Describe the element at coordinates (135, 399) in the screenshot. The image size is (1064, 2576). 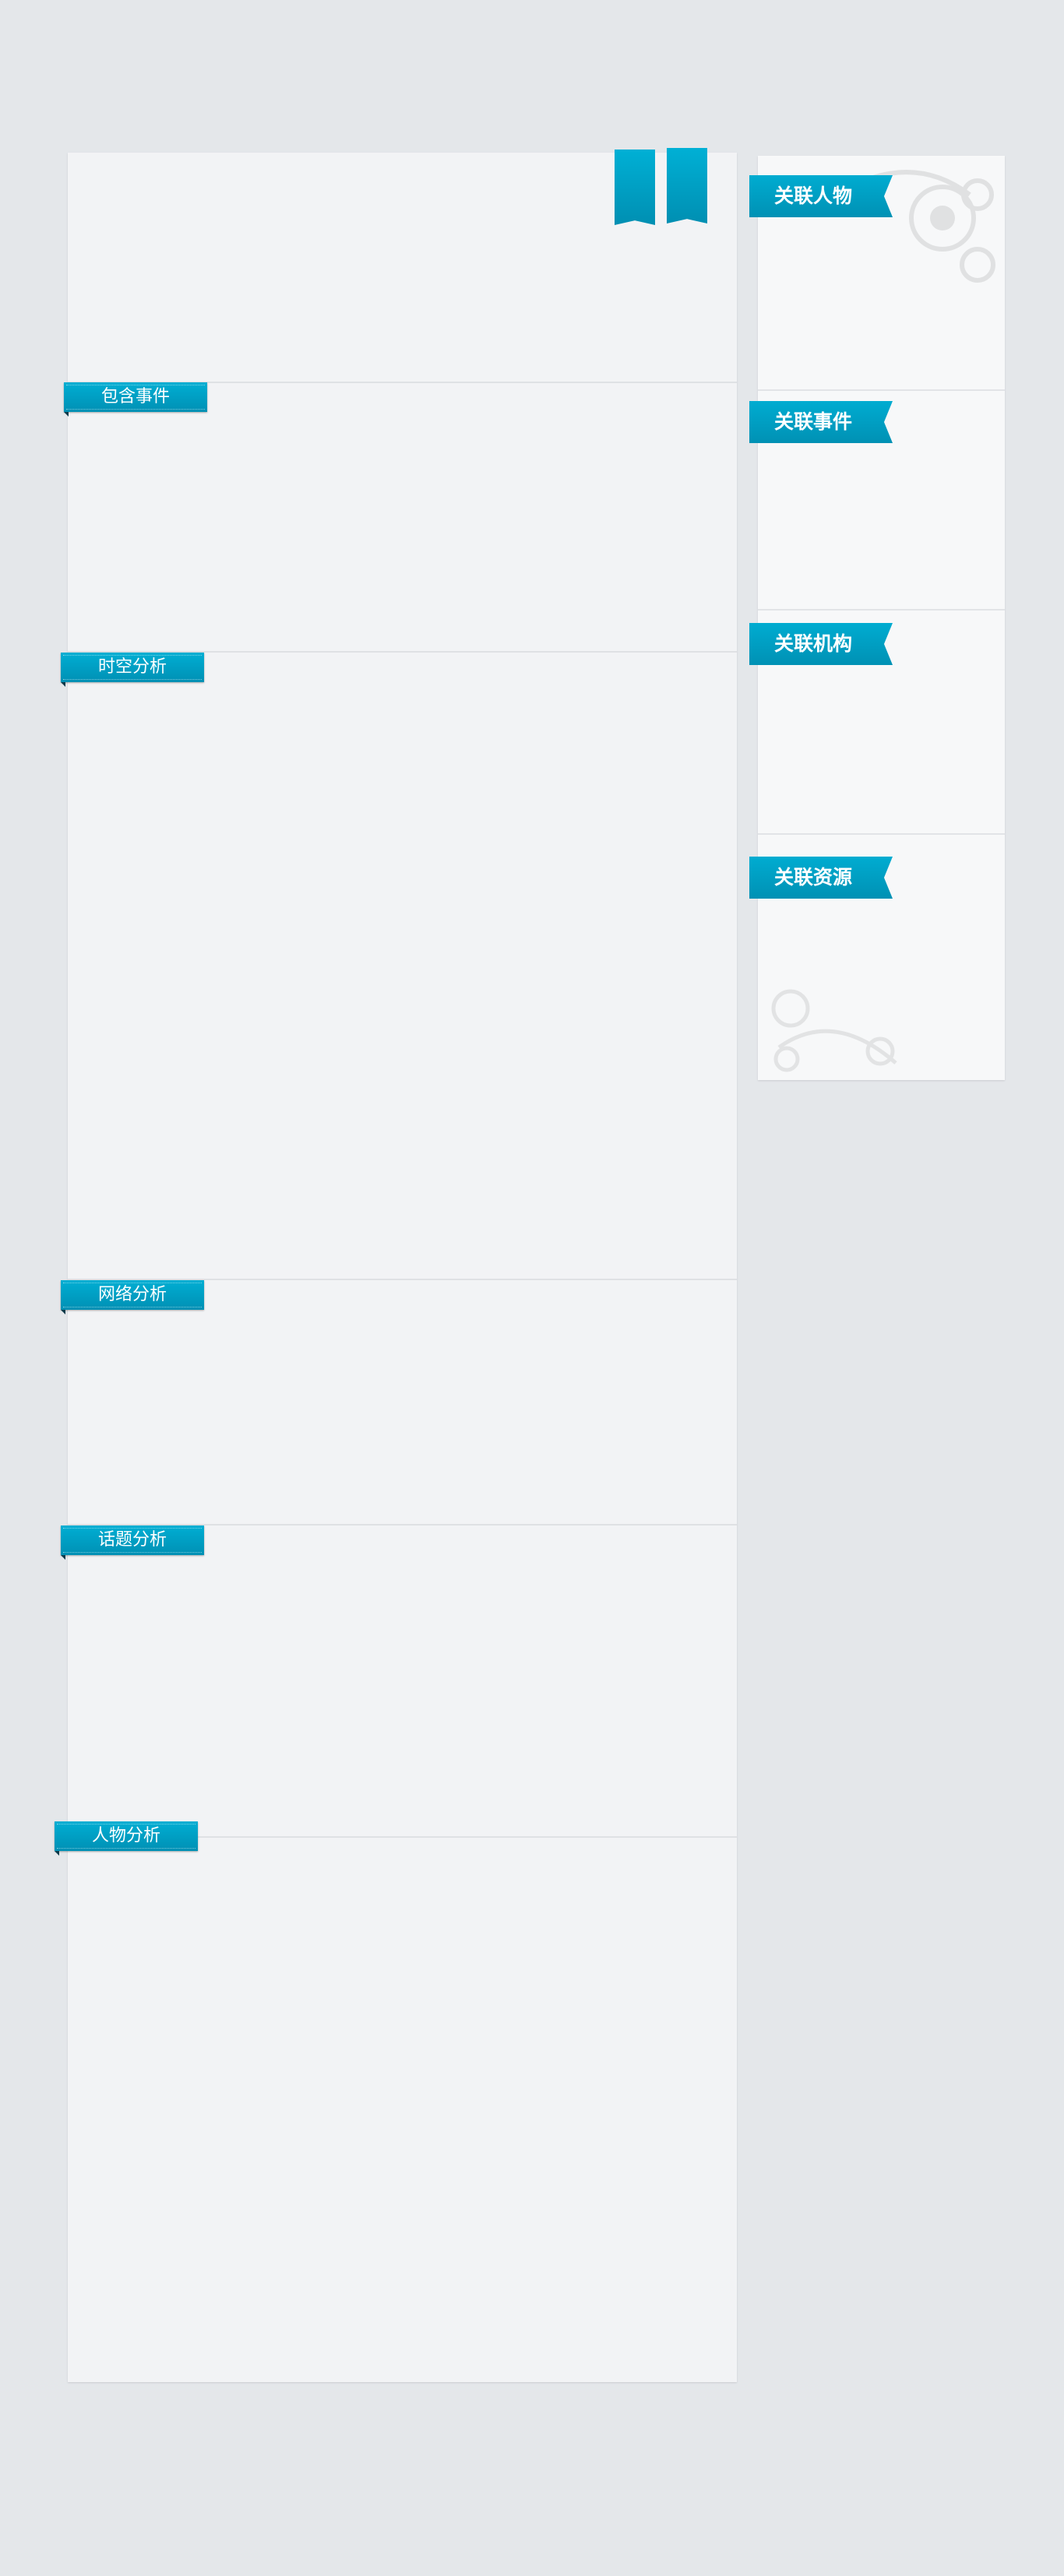
I see `section-label-events: 包含事件` at that location.